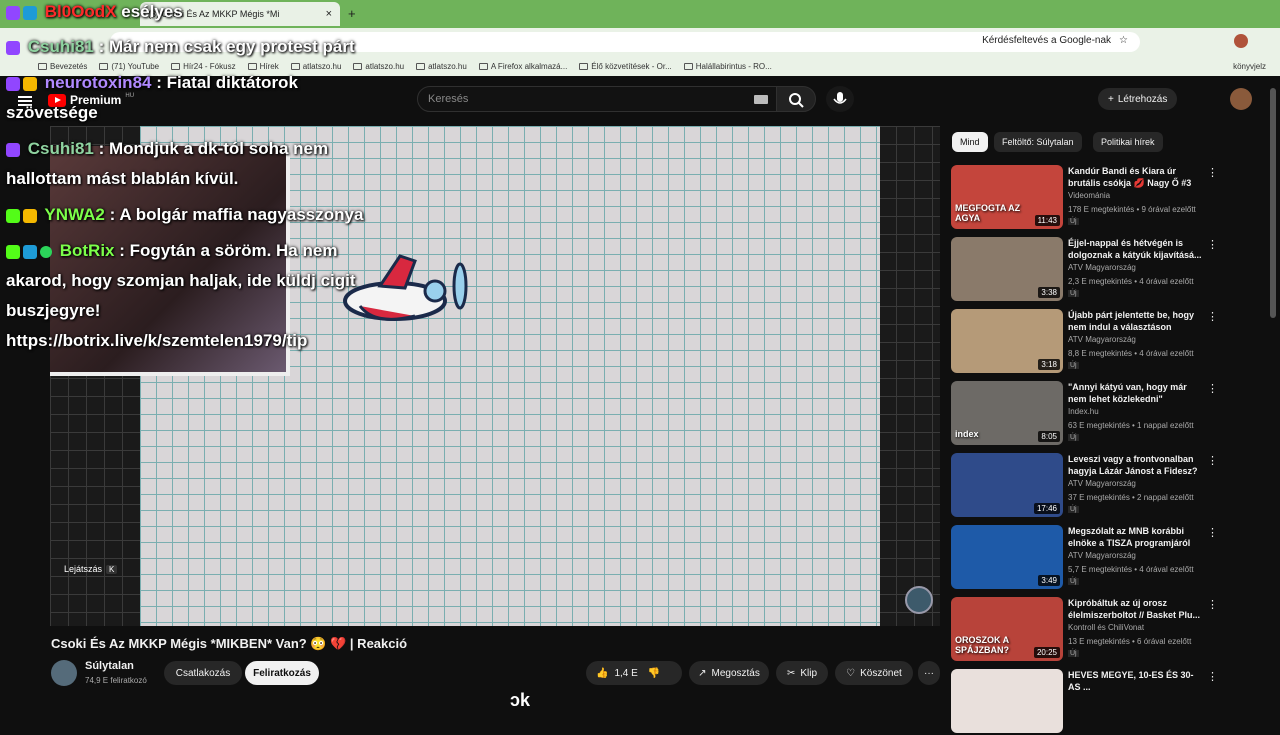 The image size is (1280, 735). Describe the element at coordinates (1249, 66) in the screenshot. I see `other-bookmarks: könyvjelz` at that location.